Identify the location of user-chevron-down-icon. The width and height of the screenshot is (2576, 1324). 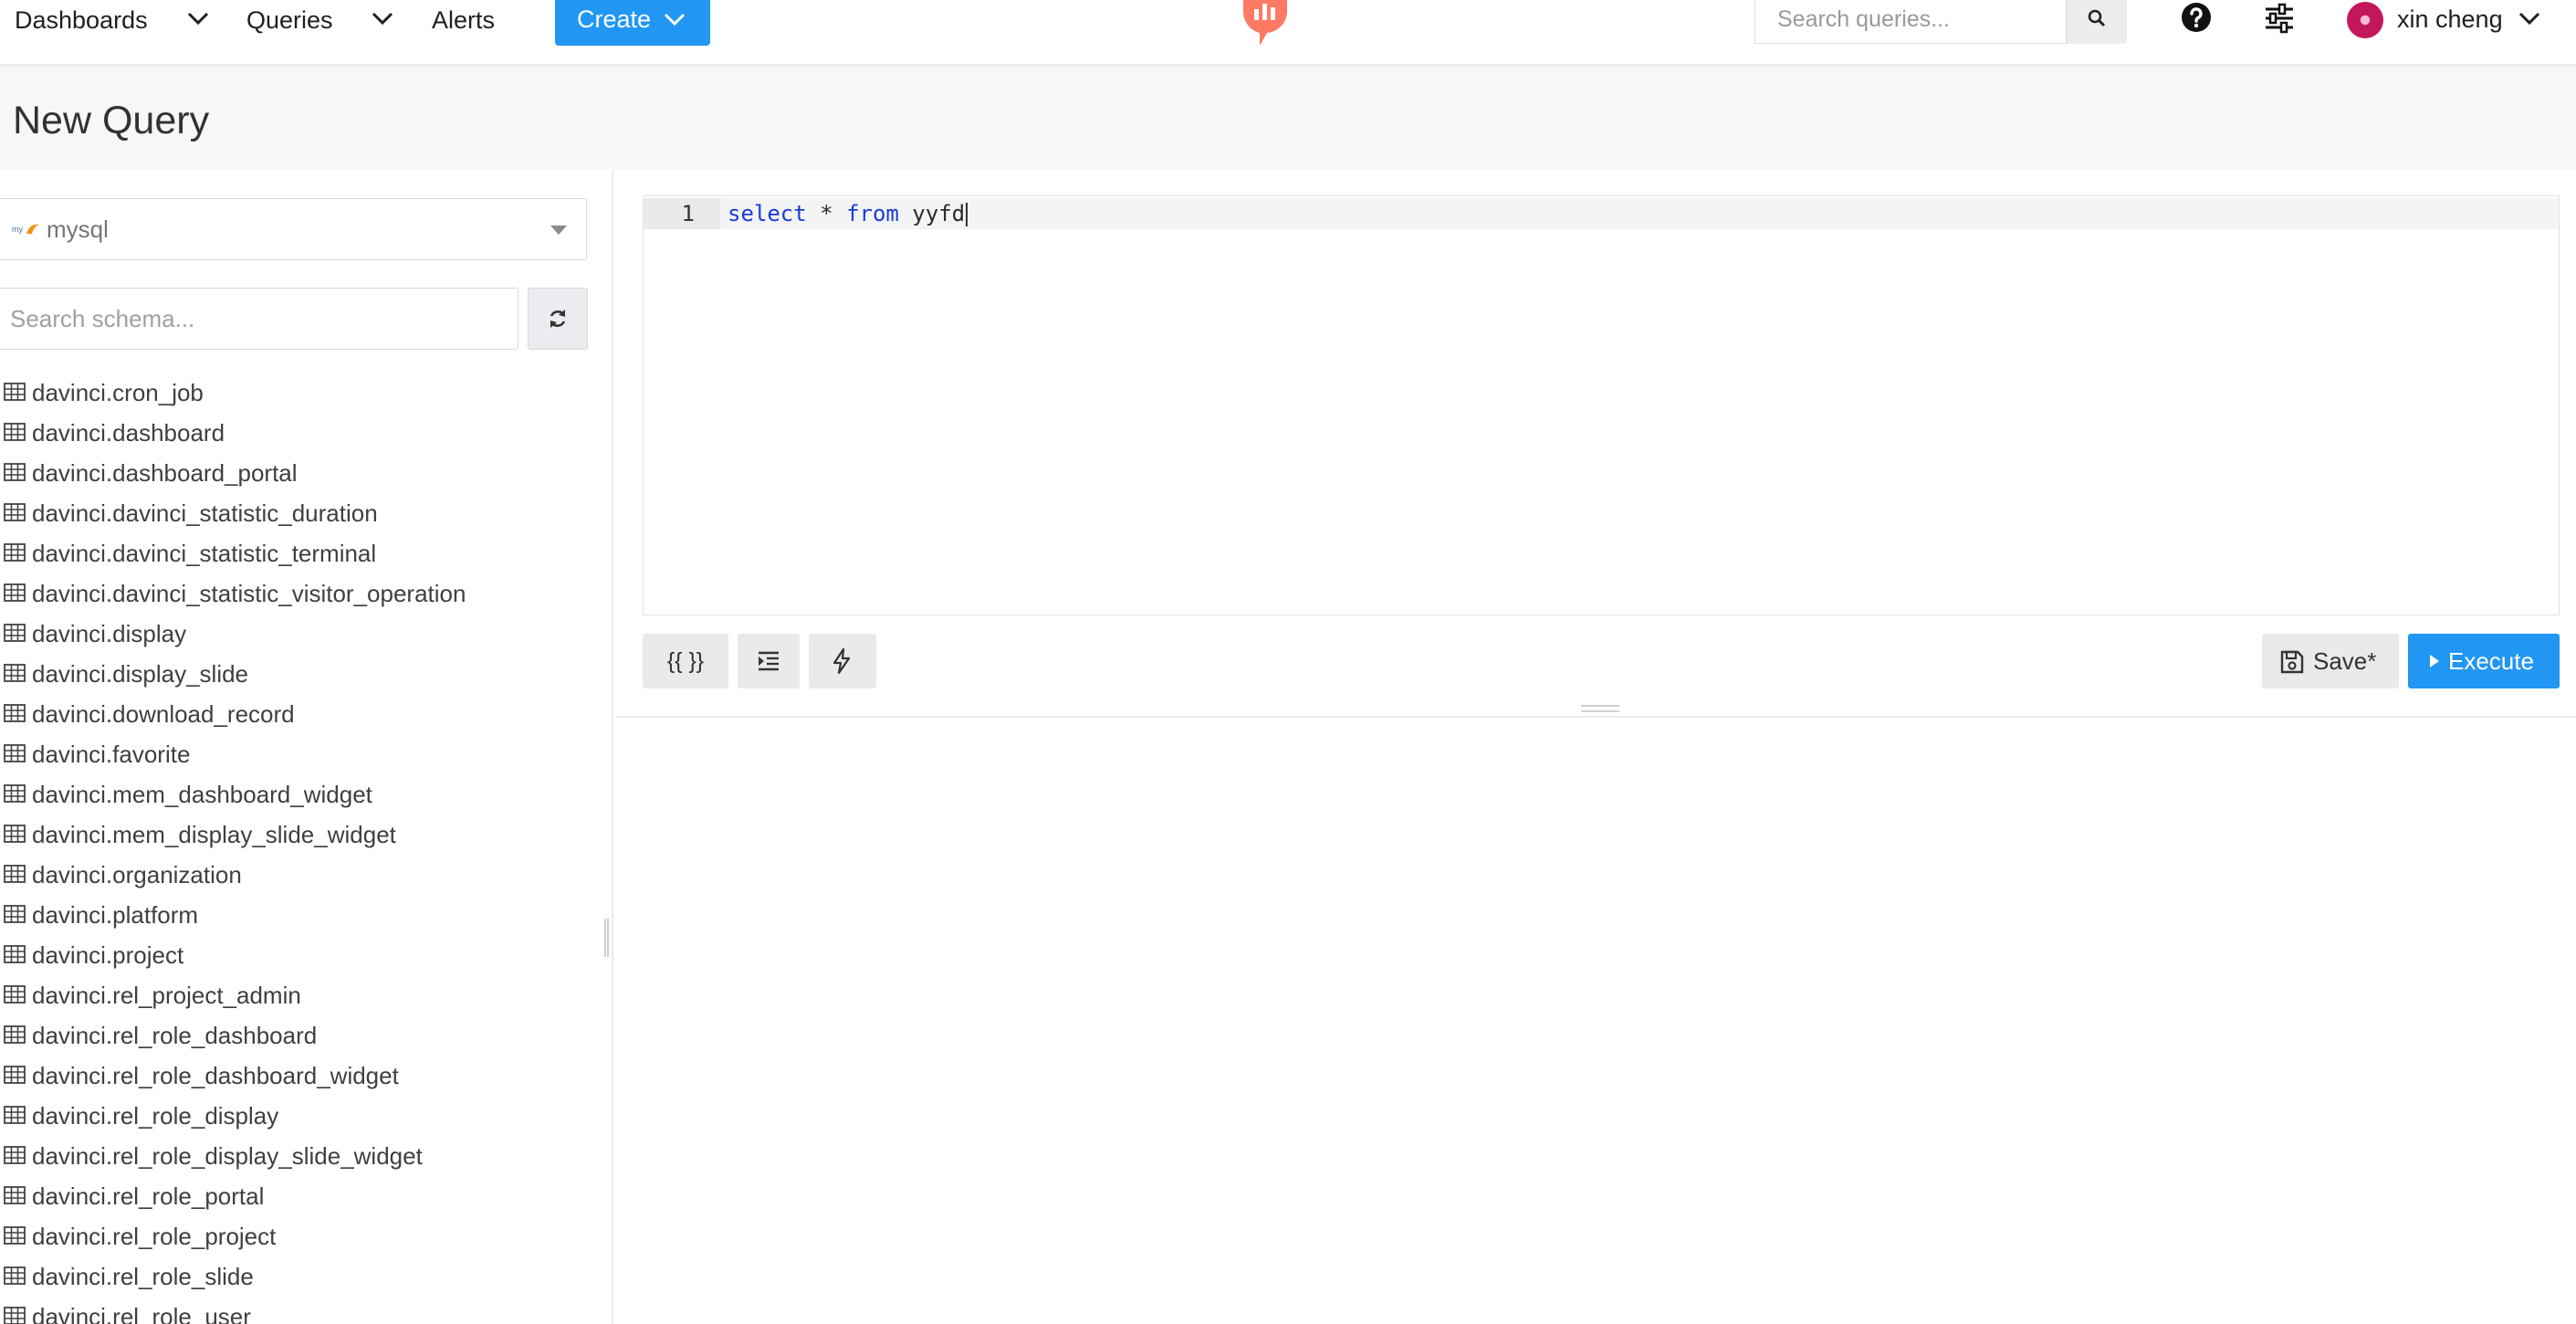
(2529, 18).